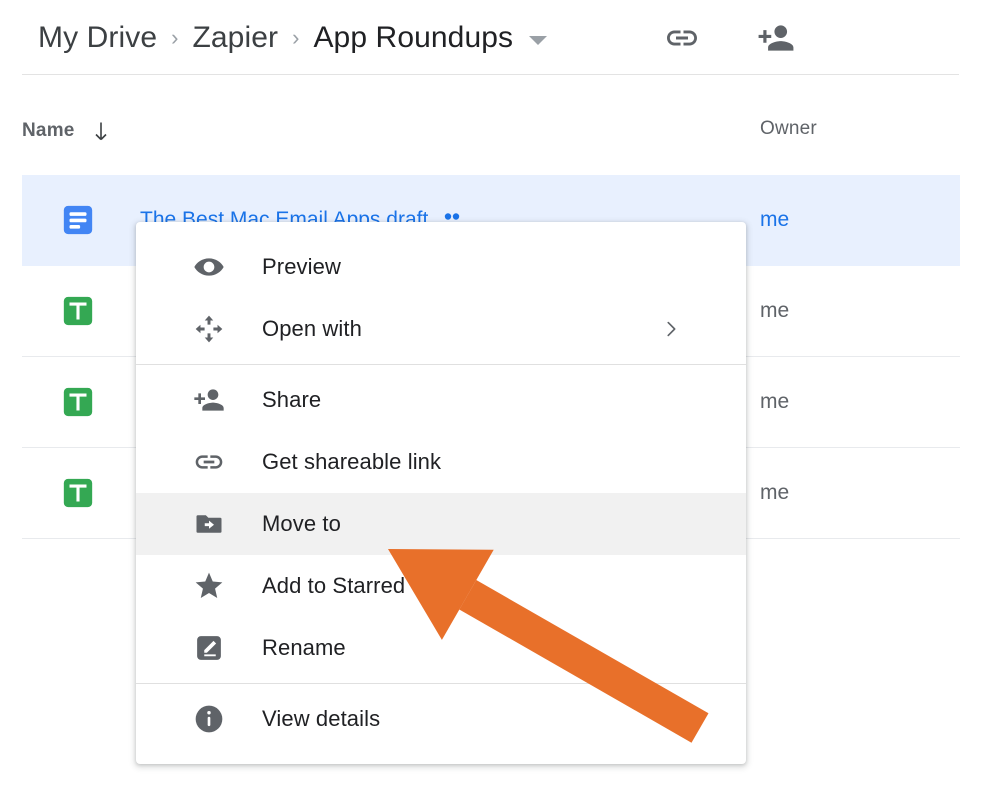 The height and width of the screenshot is (806, 982). Describe the element at coordinates (101, 131) in the screenshot. I see `sort-down-arrow-icon` at that location.